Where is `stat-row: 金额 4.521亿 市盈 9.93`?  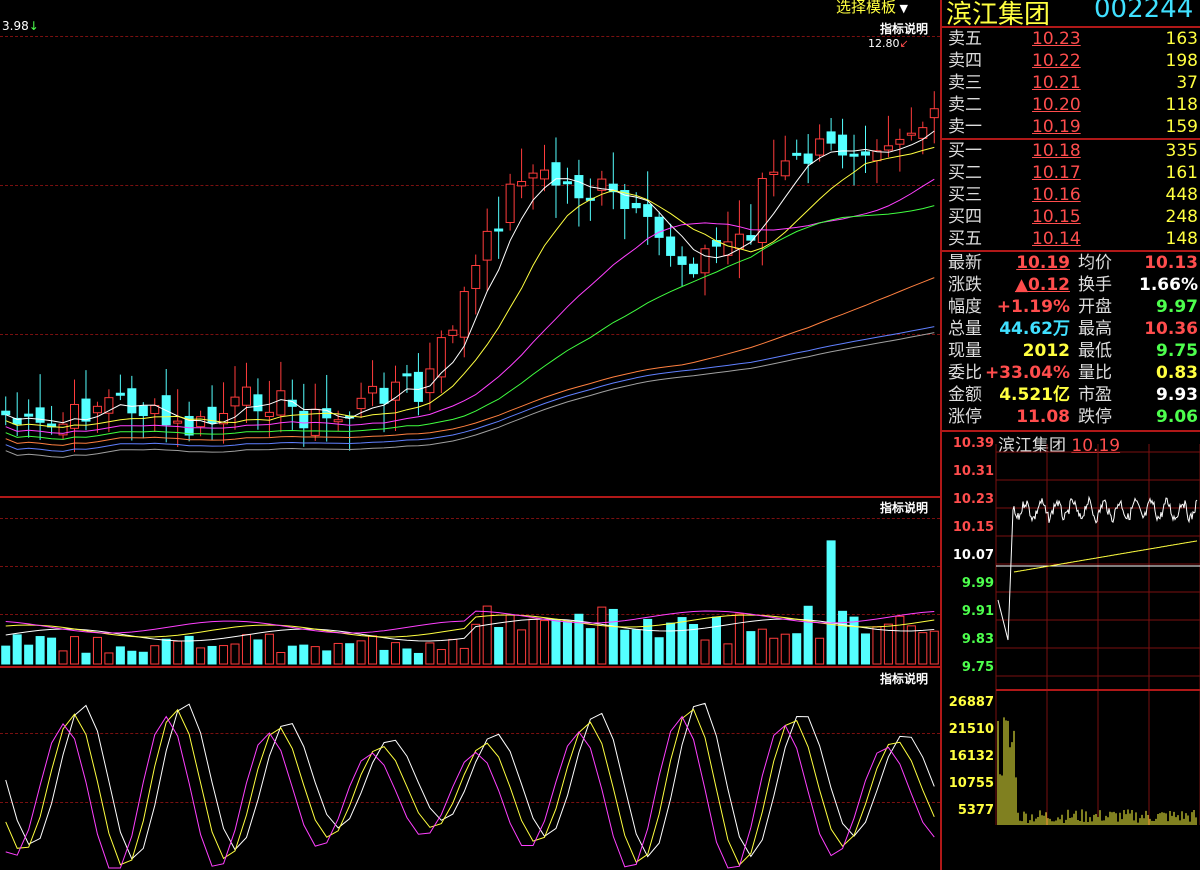 stat-row: 金额 4.521亿 市盈 9.93 is located at coordinates (1073, 395).